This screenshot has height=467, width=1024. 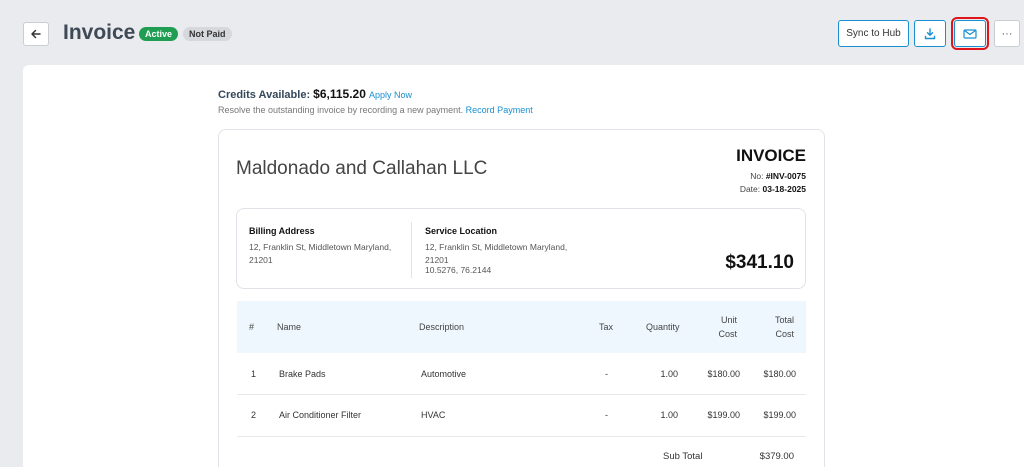 I want to click on status-badge-active: Active, so click(x=159, y=34).